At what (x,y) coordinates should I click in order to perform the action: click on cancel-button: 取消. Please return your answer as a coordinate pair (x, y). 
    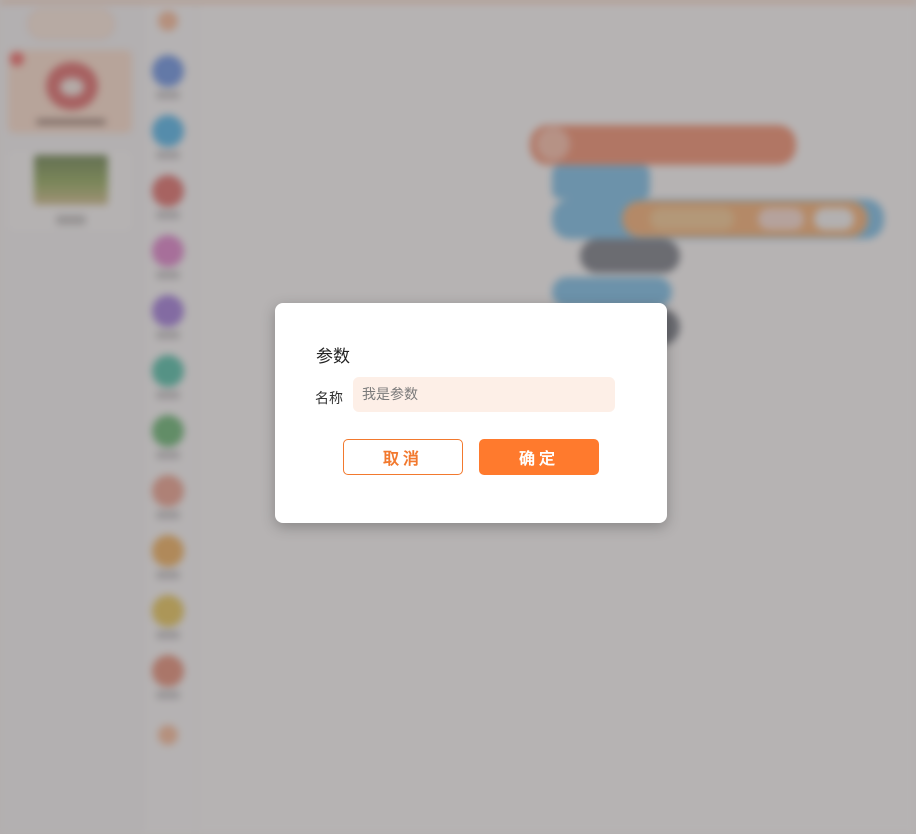
    Looking at the image, I should click on (403, 457).